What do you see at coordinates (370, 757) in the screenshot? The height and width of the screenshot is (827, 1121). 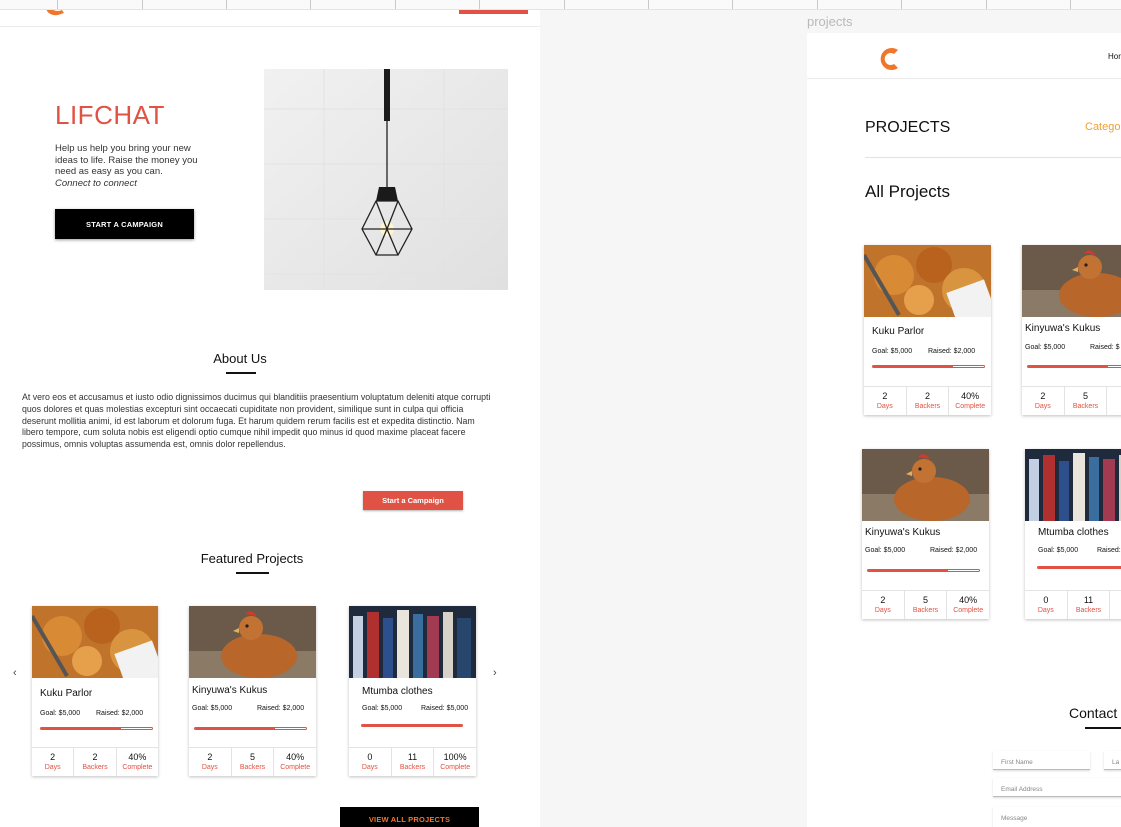 I see `stat-value: 0` at bounding box center [370, 757].